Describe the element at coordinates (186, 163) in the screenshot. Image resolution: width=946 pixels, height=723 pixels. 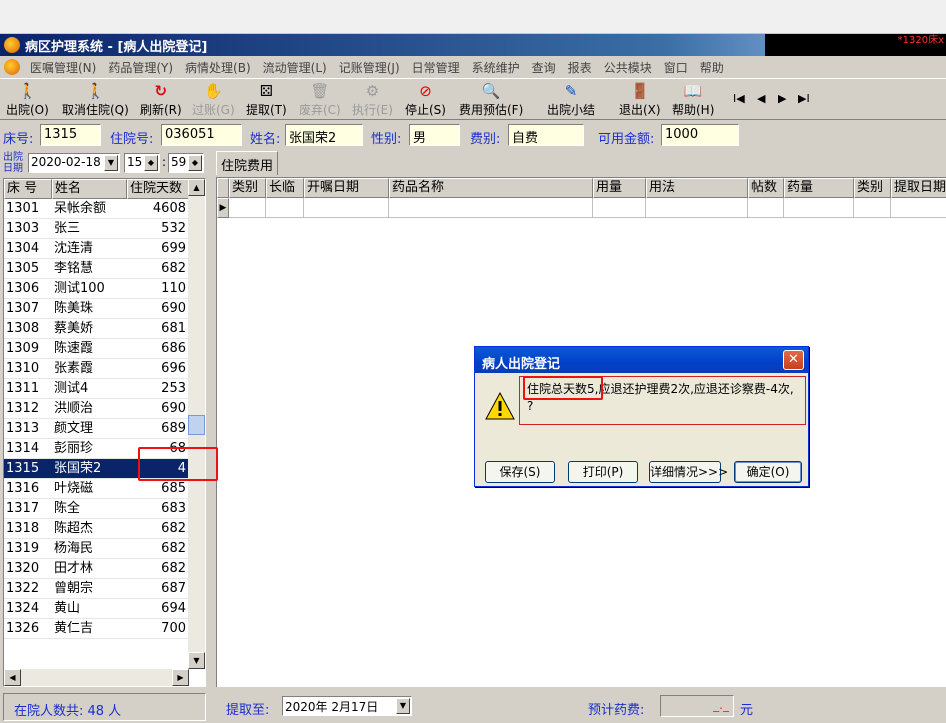
I see `minute-spinner: 59 ◆` at that location.